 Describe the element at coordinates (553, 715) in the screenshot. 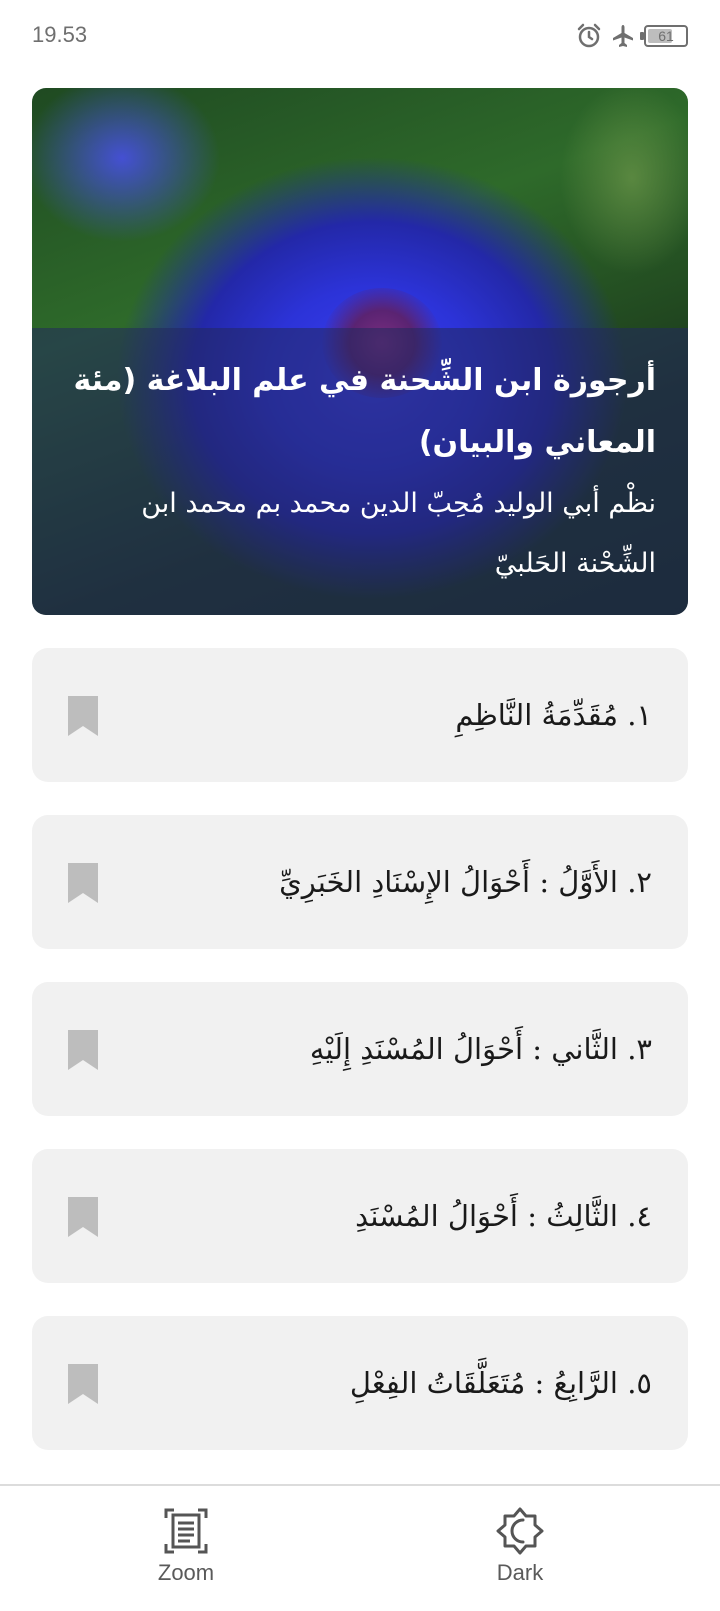

I see `chapter-label: ١. مُقَدِّمَةُ النَّاظِمِ` at that location.